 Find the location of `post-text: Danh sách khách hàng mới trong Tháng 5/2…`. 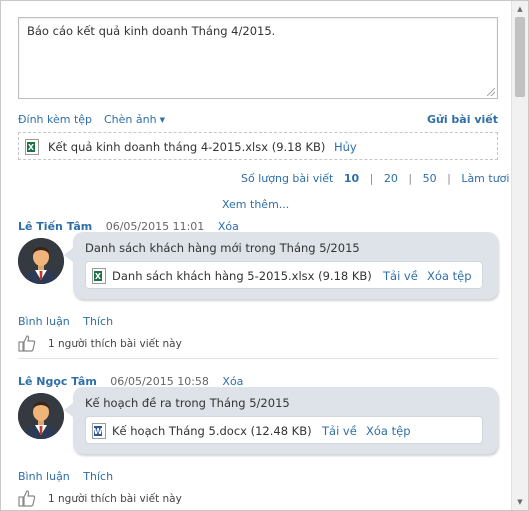

post-text: Danh sách khách hàng mới trong Tháng 5/2… is located at coordinates (222, 248).